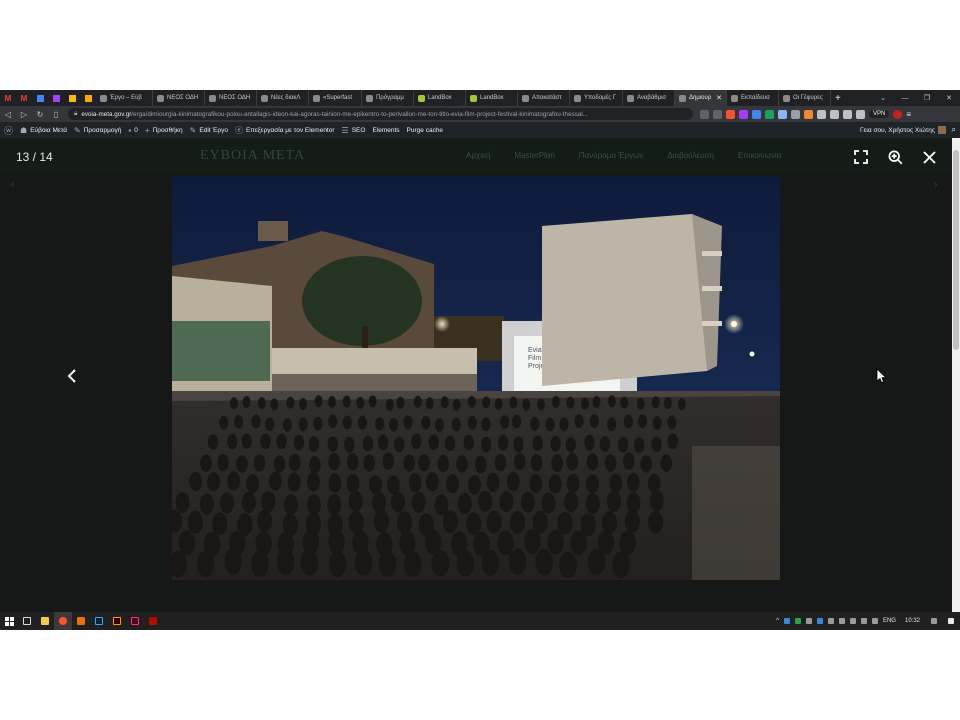 The image size is (960, 720). What do you see at coordinates (388, 98) in the screenshot?
I see `browser-tab: Πρόγραμμ` at bounding box center [388, 98].